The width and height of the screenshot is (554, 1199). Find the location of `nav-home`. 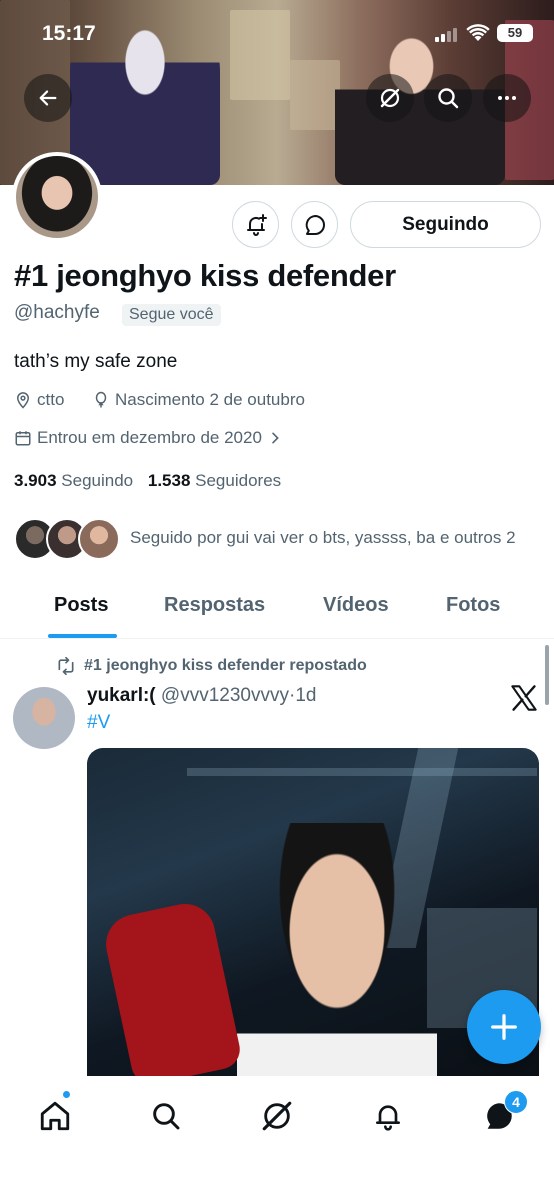

nav-home is located at coordinates (55, 1116).